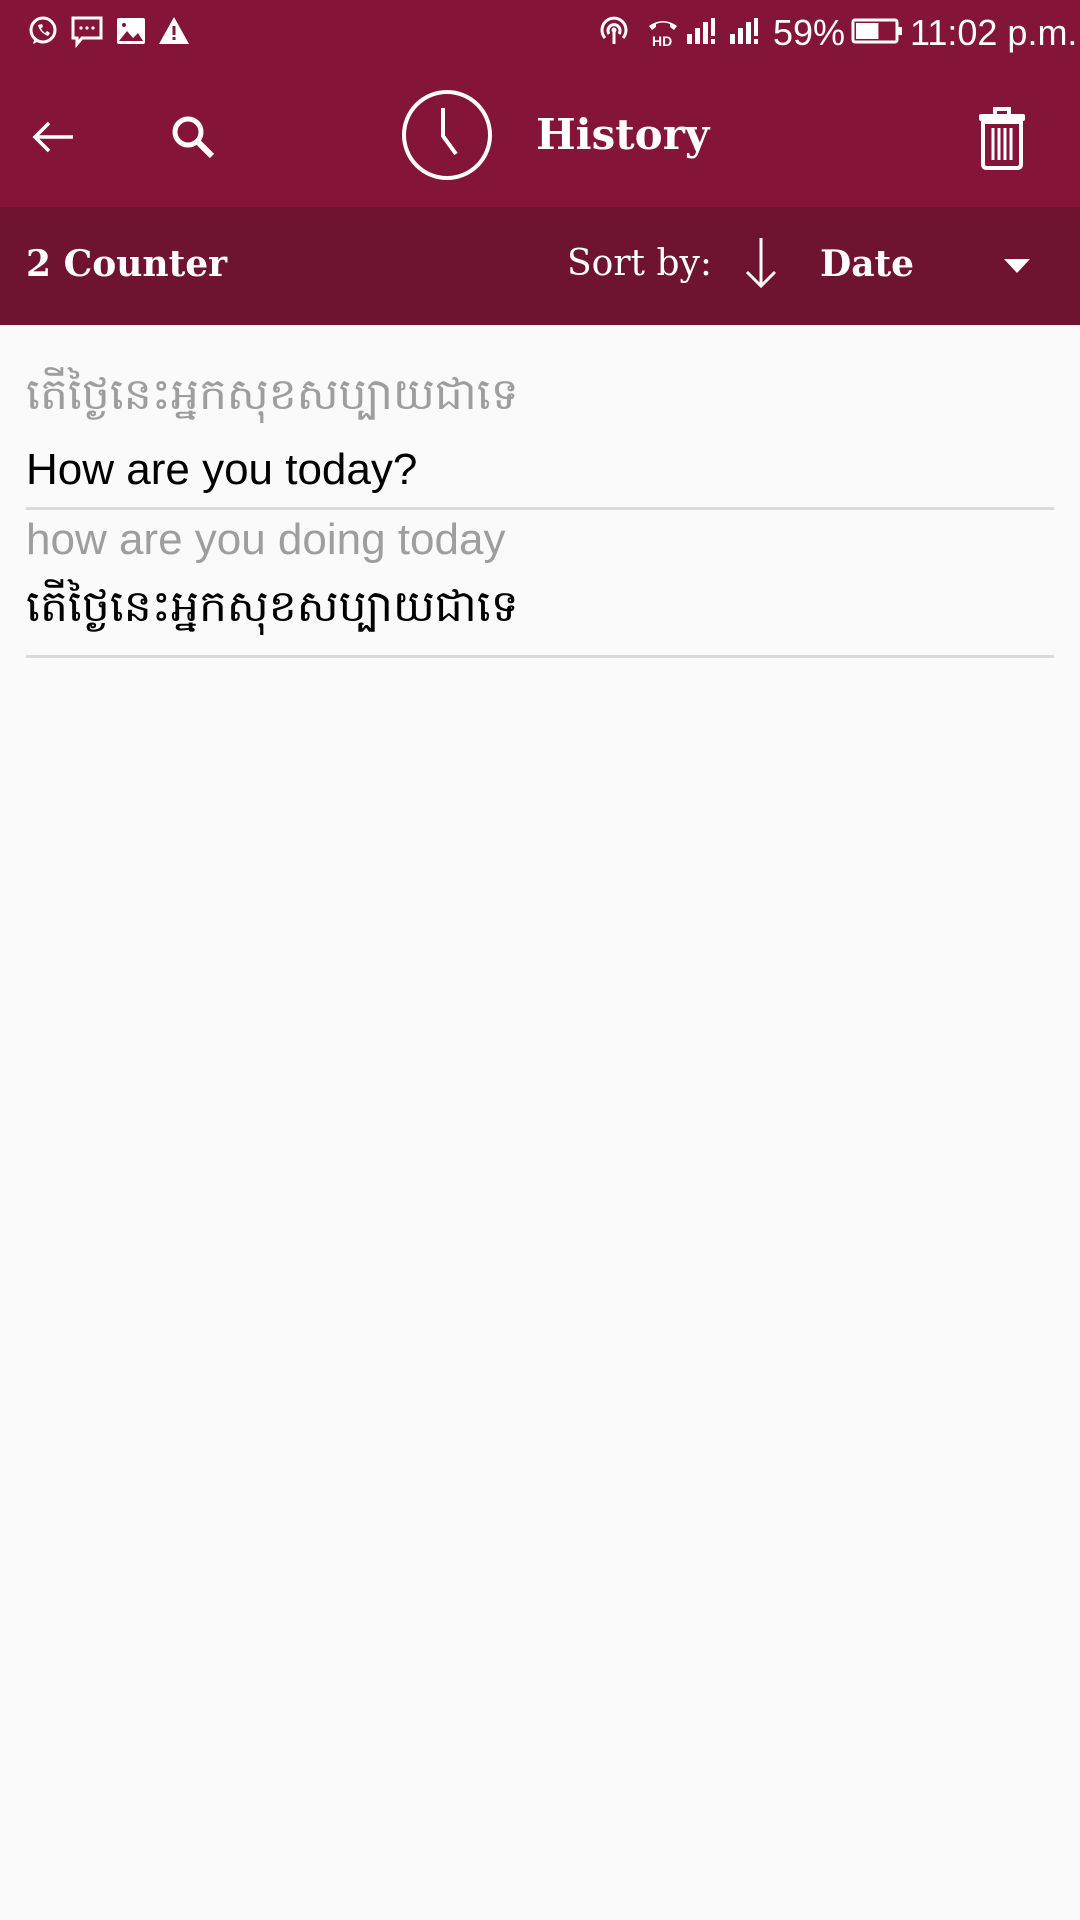 This screenshot has width=1080, height=1920. I want to click on status-bar: HD 59% 11:02 p.m., so click(540, 35).